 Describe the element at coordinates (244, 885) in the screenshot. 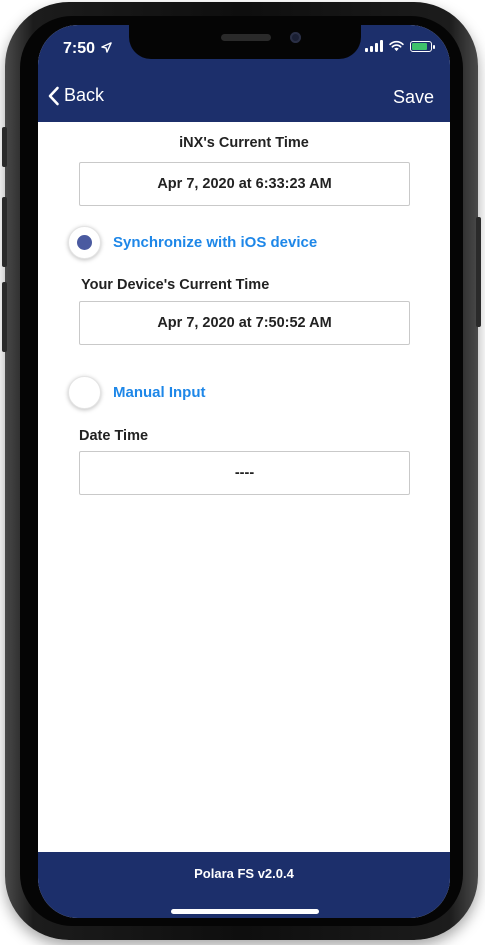

I see `app-footer: Polara FS v2.0.4` at that location.